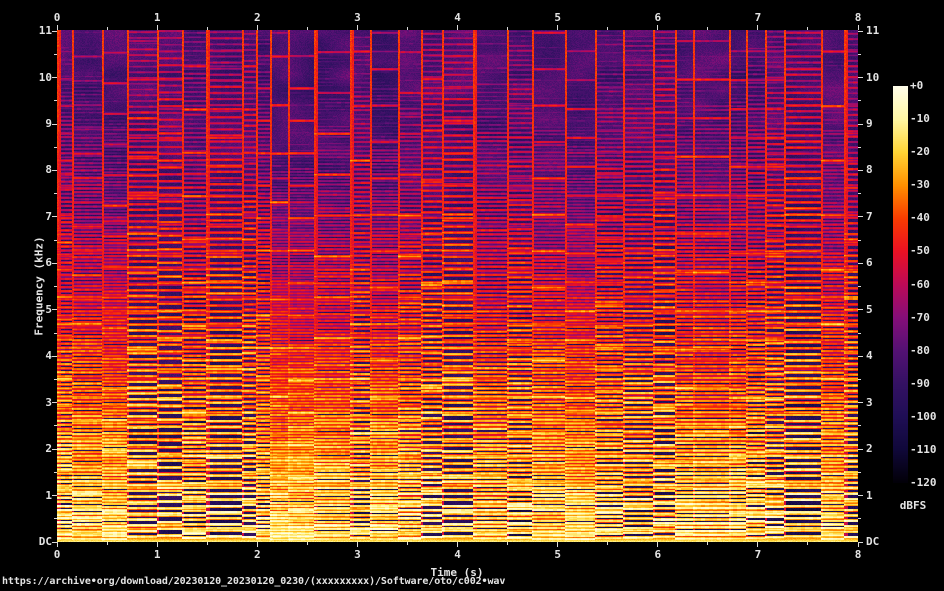 The width and height of the screenshot is (944, 591). What do you see at coordinates (869, 356) in the screenshot?
I see `freq-tick-label-right: 4` at bounding box center [869, 356].